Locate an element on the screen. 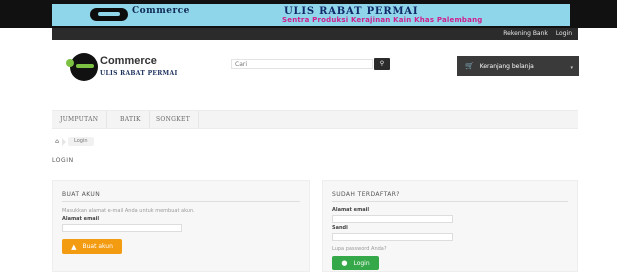 The width and height of the screenshot is (617, 277). search-button: ⚲ is located at coordinates (382, 64).